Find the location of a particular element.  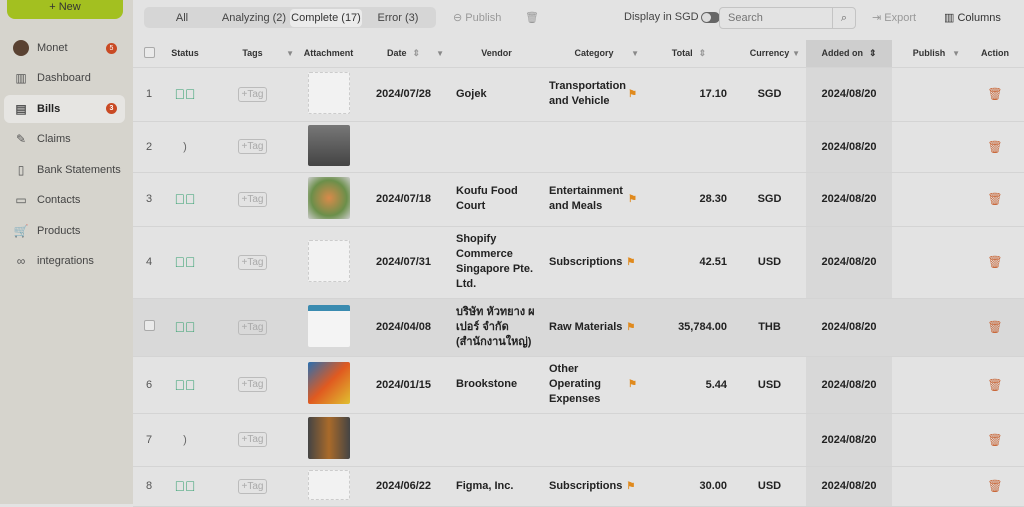

row-number is located at coordinates (149, 327).